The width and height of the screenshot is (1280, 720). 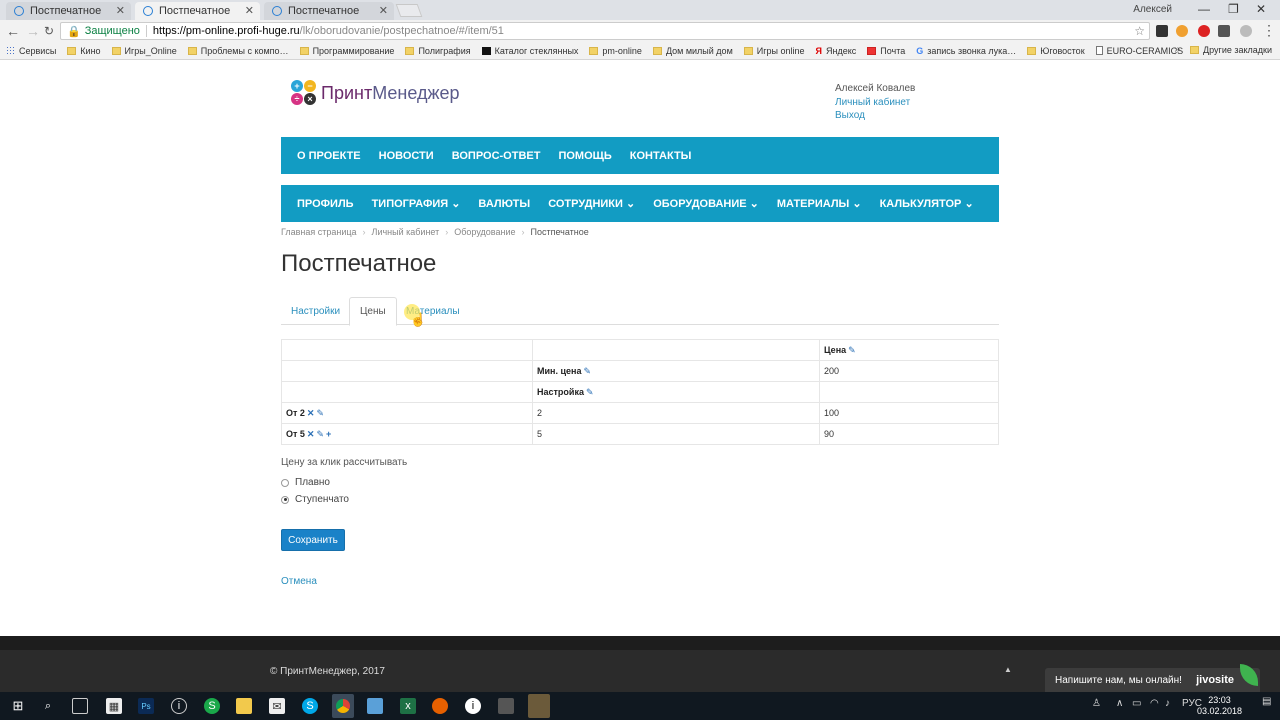 I want to click on excel-icon: x, so click(x=408, y=706).